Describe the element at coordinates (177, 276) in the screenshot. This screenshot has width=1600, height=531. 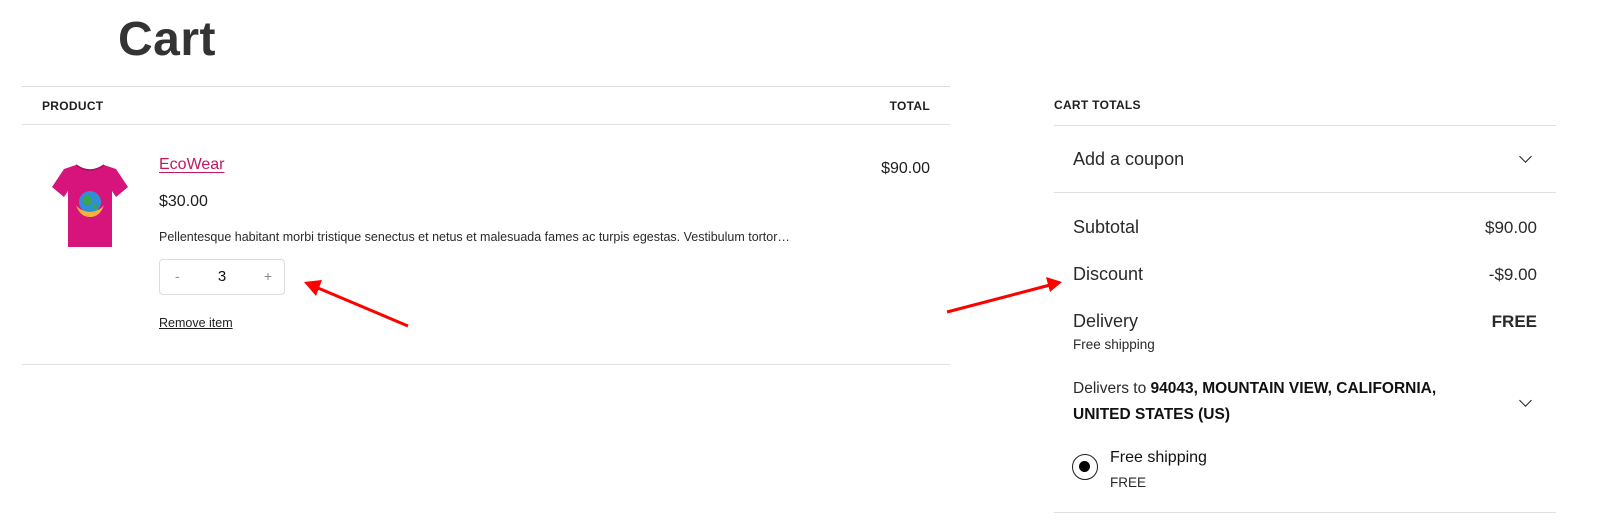
I see `decrease-quantity-button: -` at that location.